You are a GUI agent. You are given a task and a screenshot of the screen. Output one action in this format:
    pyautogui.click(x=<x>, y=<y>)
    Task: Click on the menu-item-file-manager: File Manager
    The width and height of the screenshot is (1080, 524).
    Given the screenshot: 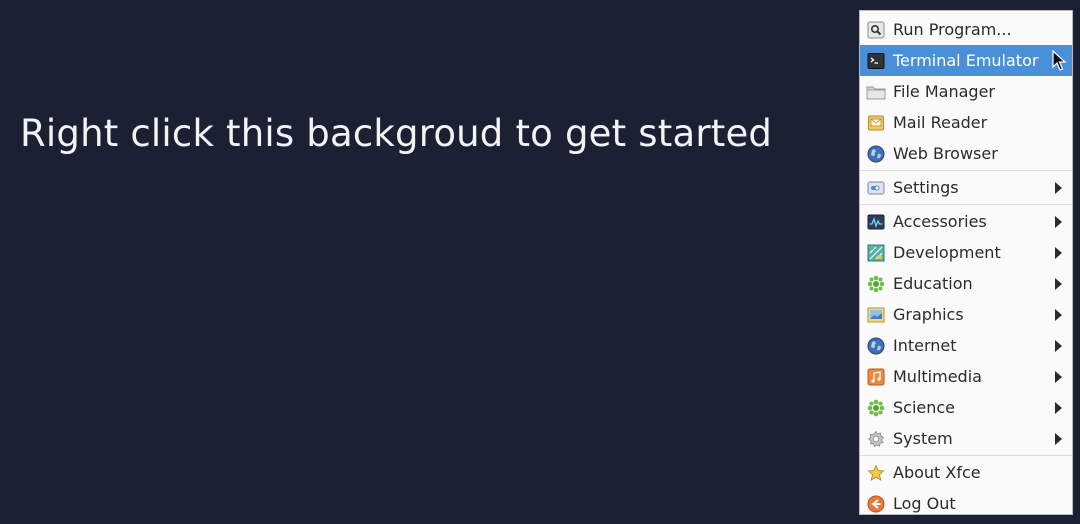 What is the action you would take?
    pyautogui.click(x=966, y=91)
    